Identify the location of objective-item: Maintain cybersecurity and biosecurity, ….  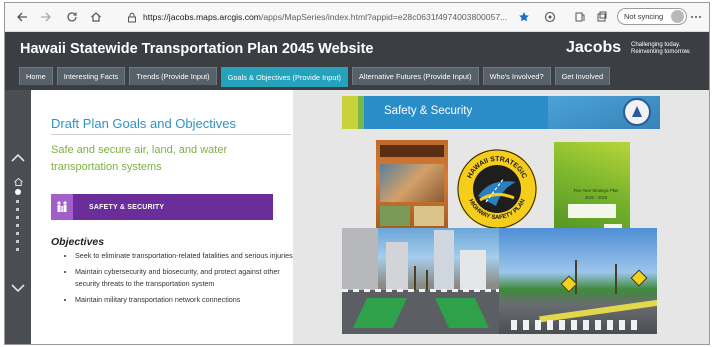
(186, 278).